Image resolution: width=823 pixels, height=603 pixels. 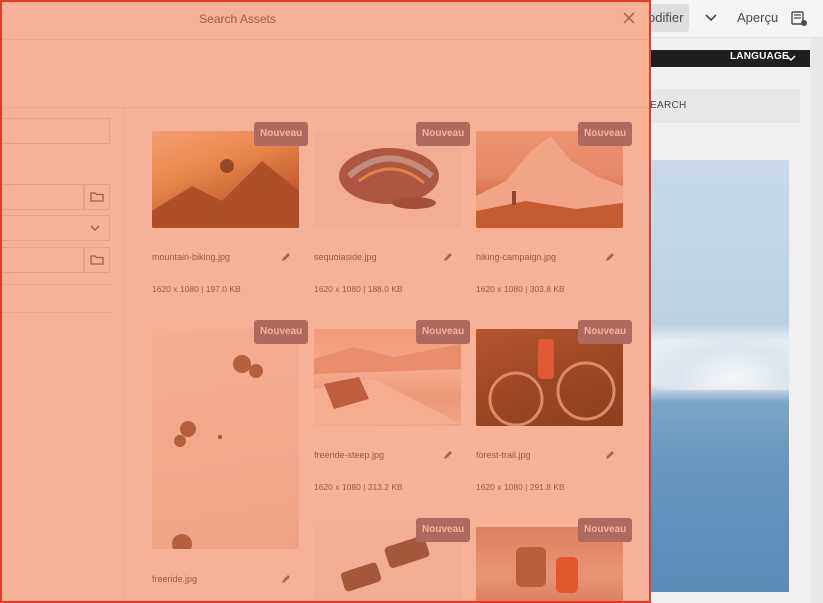 I want to click on filters-panel, so click(x=62, y=355).